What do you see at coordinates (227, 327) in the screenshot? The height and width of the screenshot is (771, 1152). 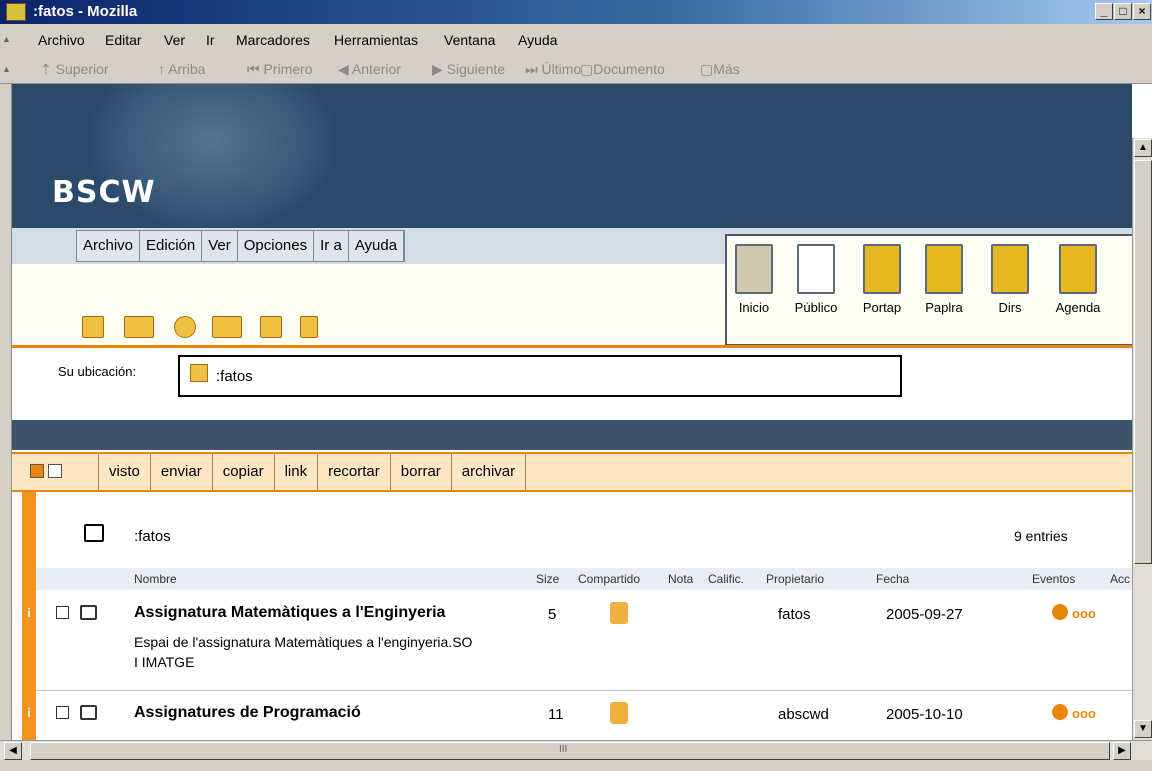 I see `members-icon` at bounding box center [227, 327].